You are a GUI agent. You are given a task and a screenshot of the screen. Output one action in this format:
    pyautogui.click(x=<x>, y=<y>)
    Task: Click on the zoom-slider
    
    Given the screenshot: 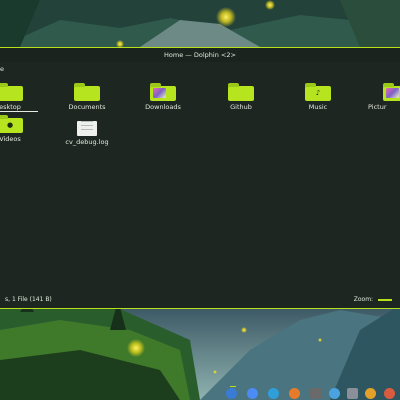 What is the action you would take?
    pyautogui.click(x=385, y=299)
    